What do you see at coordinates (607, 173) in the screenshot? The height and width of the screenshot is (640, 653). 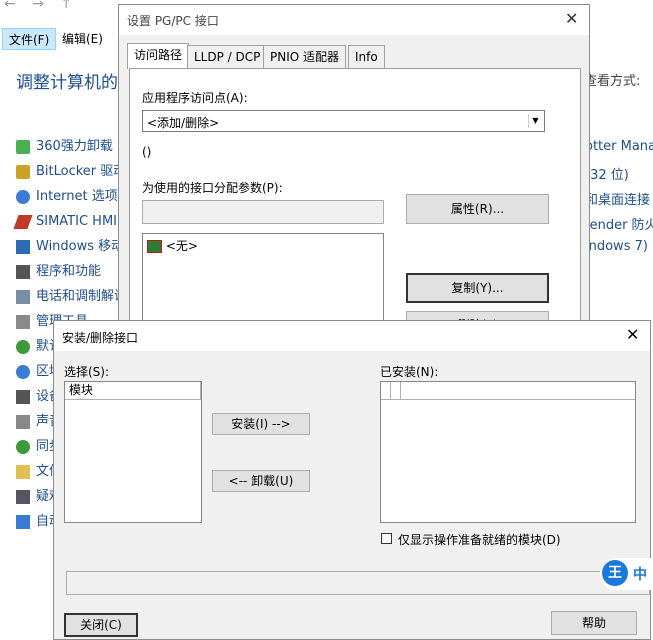 I see `cp-right-item-32bit: (32 位)` at bounding box center [607, 173].